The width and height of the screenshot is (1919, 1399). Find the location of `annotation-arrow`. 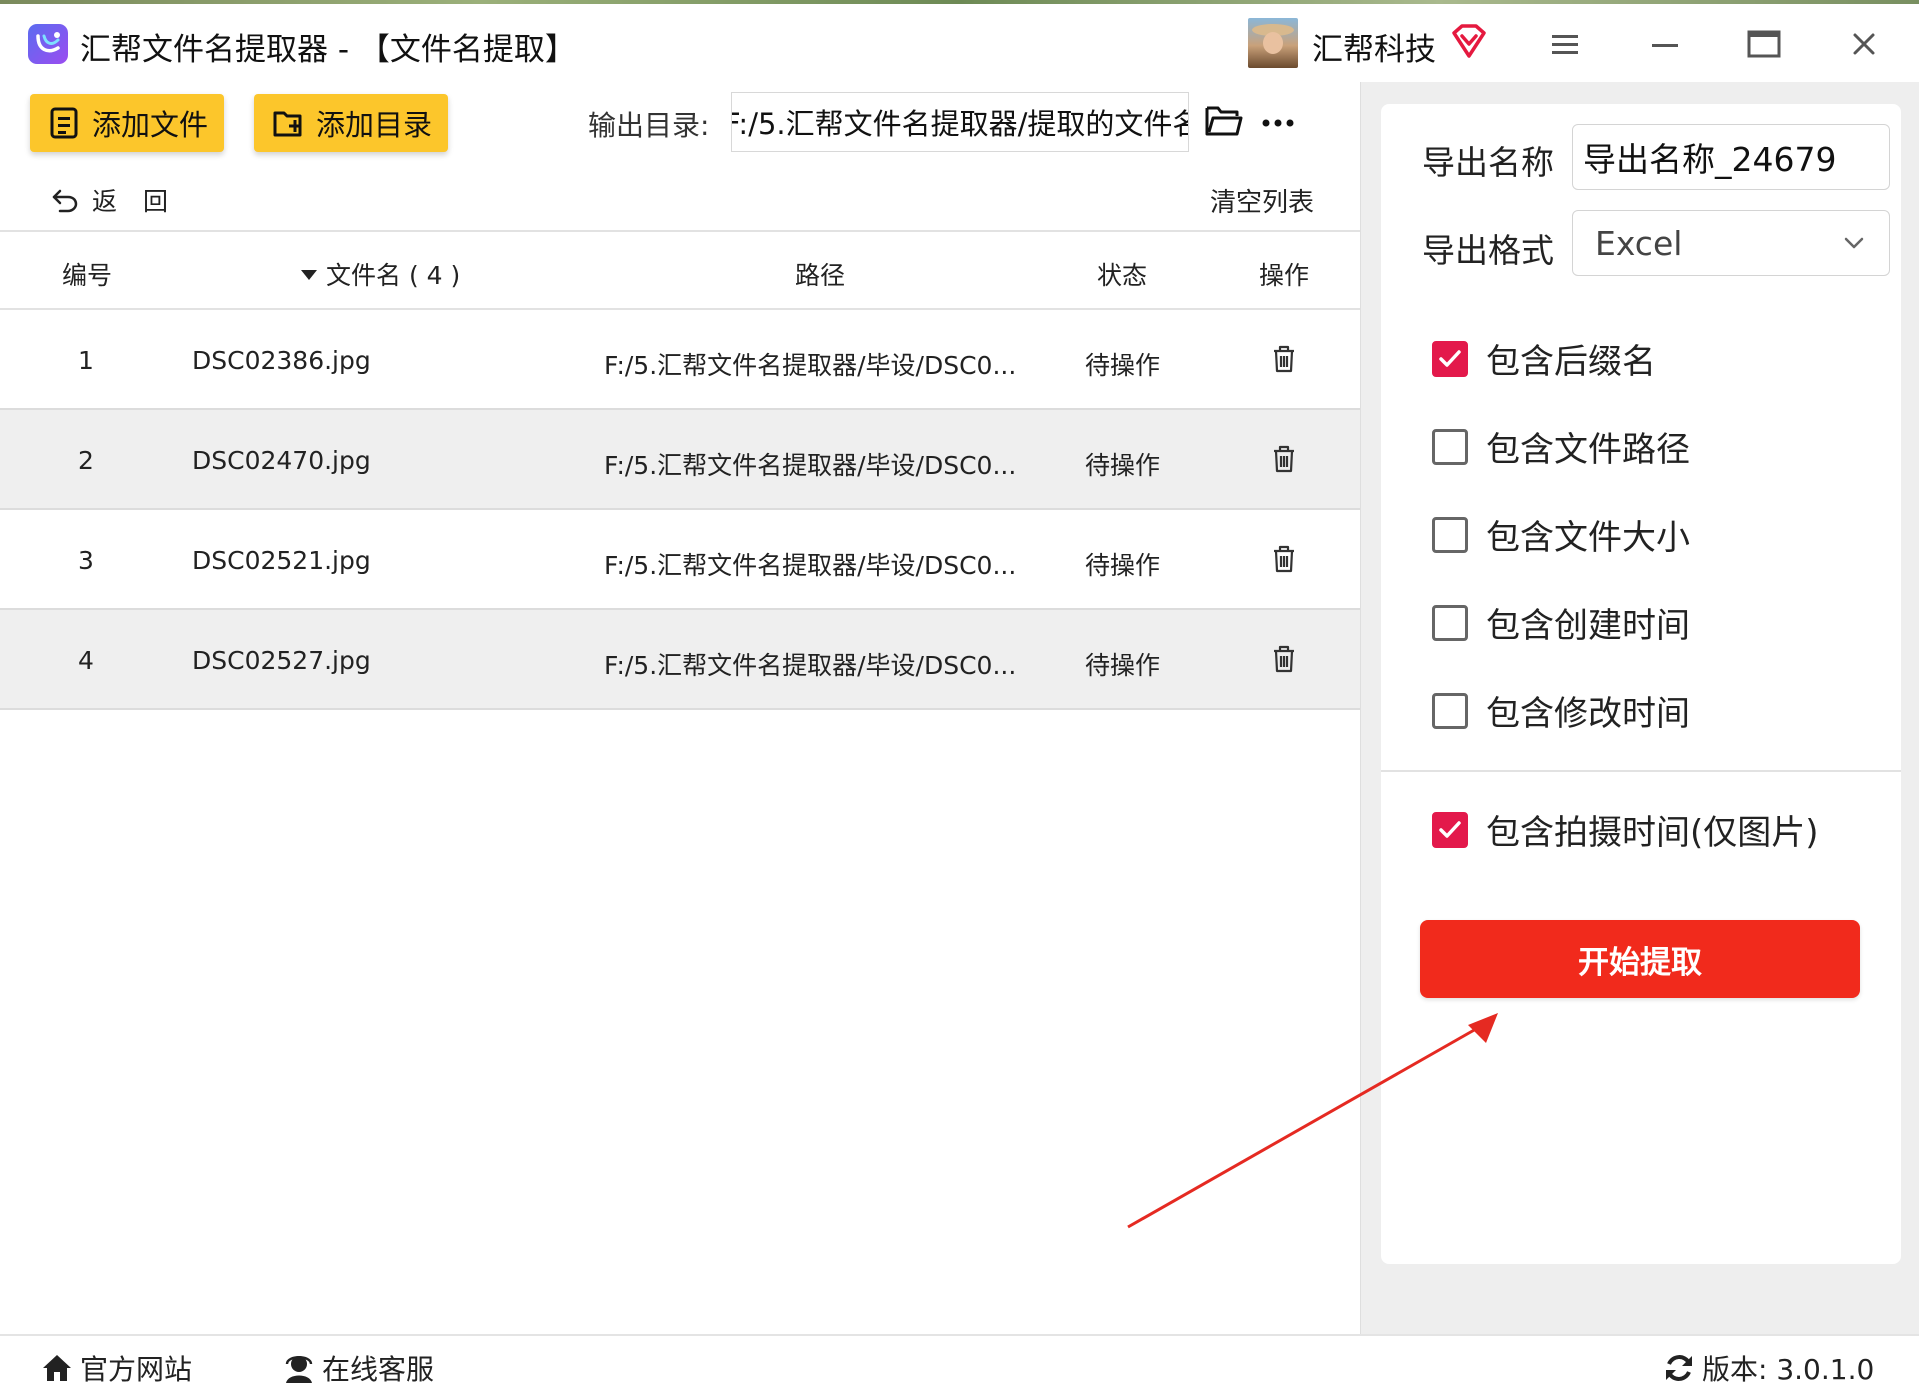

annotation-arrow is located at coordinates (1320, 1122).